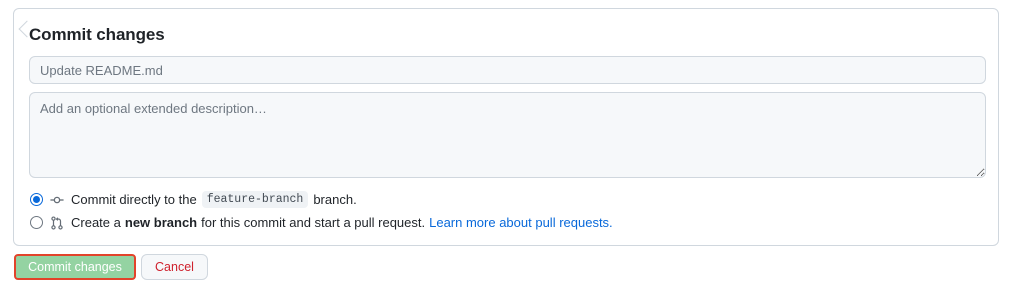 The width and height of the screenshot is (1024, 304). Describe the element at coordinates (335, 199) in the screenshot. I see `commit-direct-suffix: branch.` at that location.